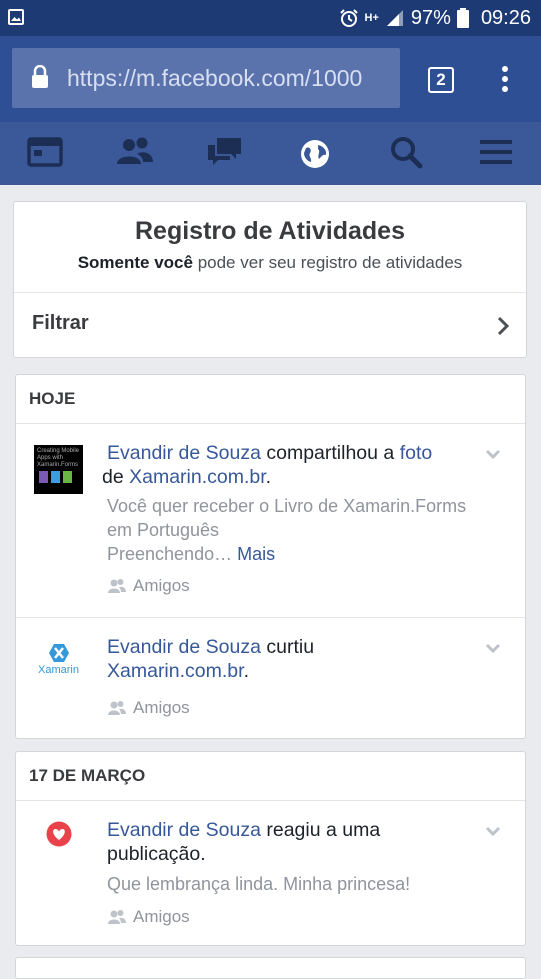 Image resolution: width=541 pixels, height=979 pixels. What do you see at coordinates (301, 659) in the screenshot?
I see `activity-story: Evandir de Souza curtiu Xamarin.com.br.` at bounding box center [301, 659].